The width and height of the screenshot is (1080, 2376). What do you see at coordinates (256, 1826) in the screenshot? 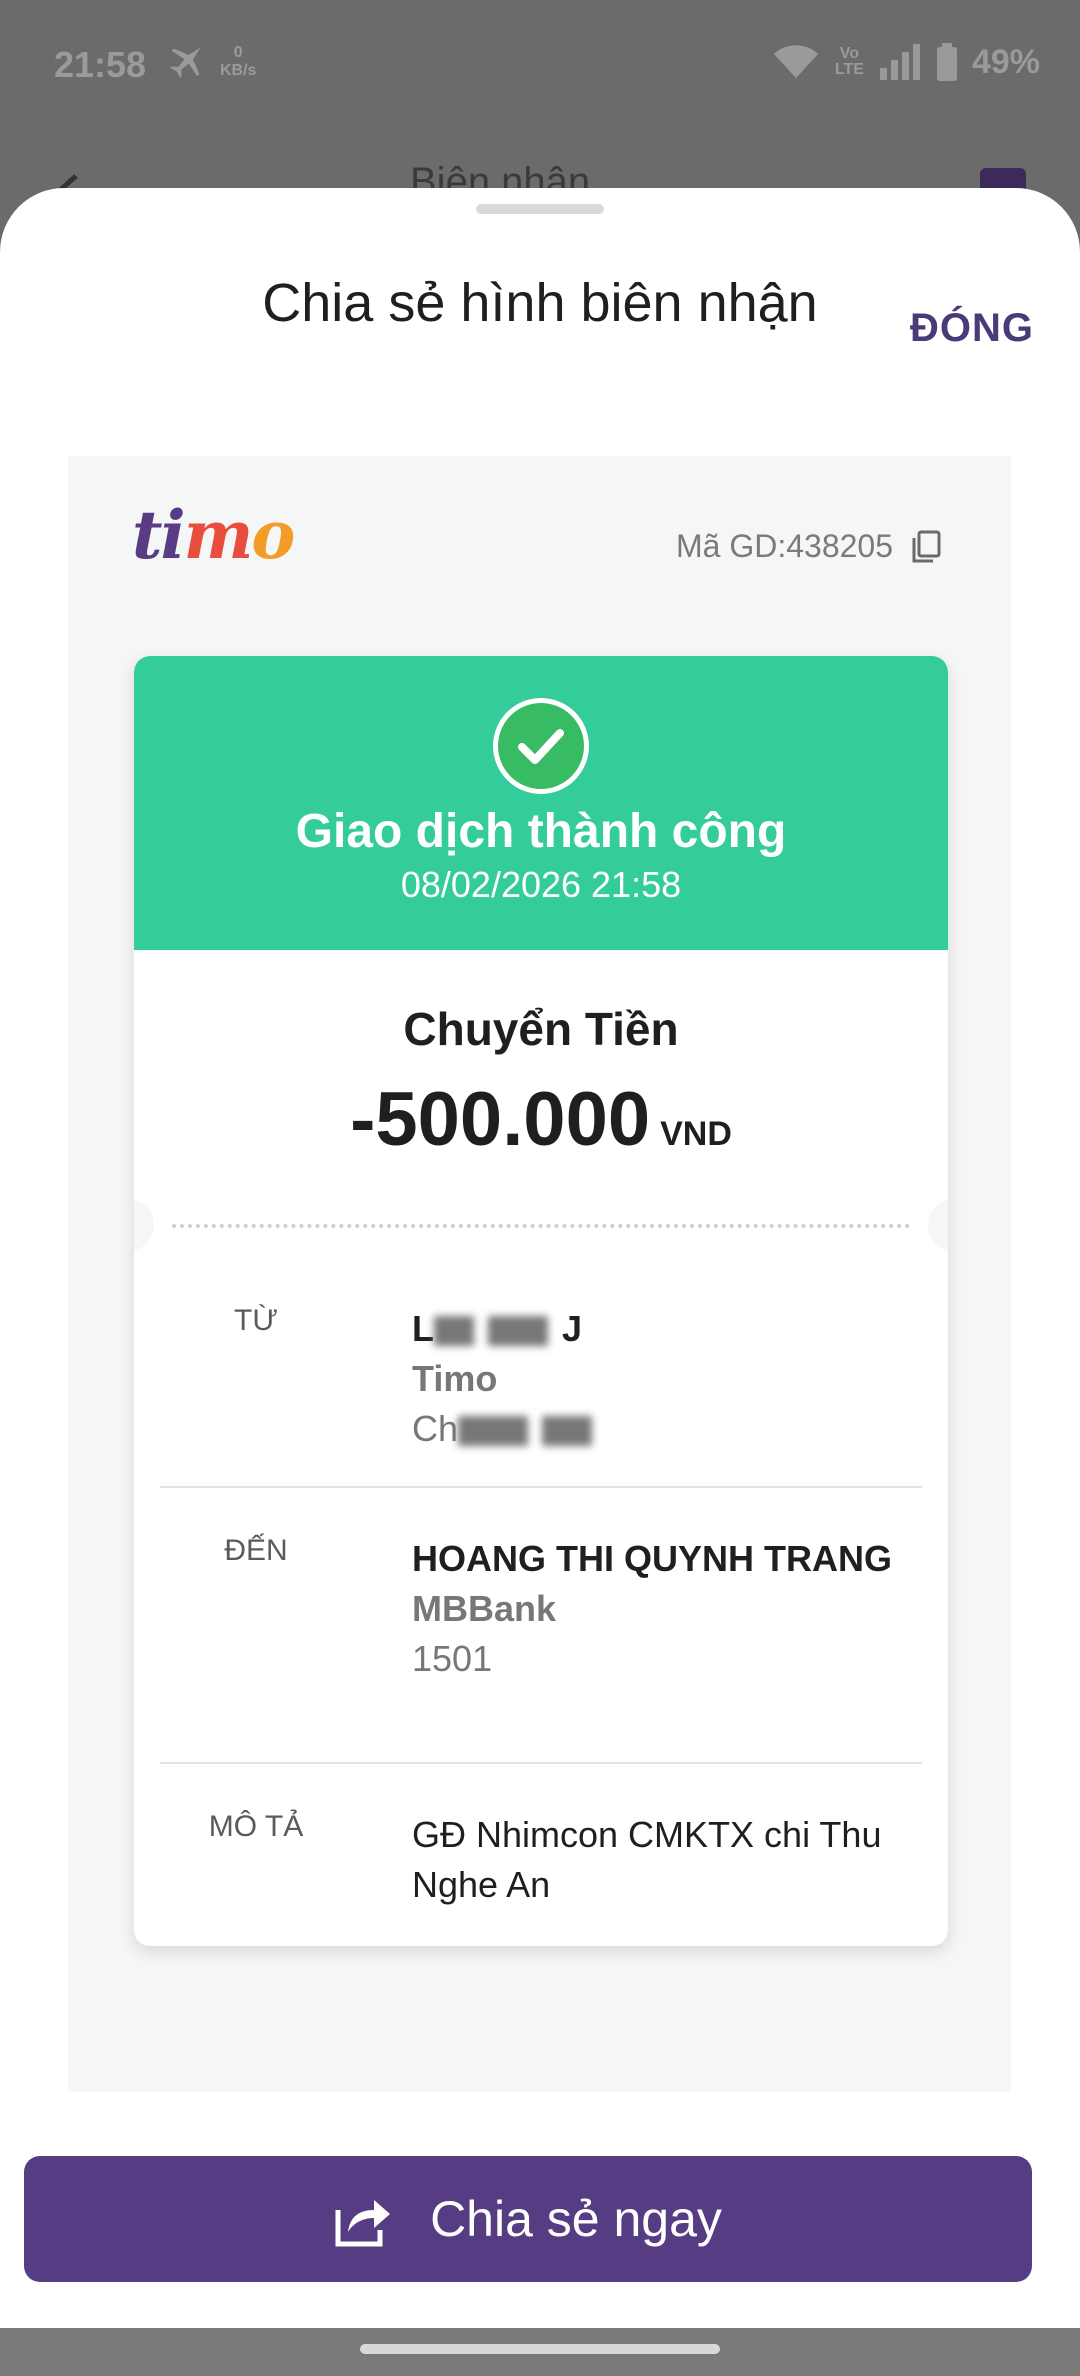
I see `description-label: MÔ TẢ` at bounding box center [256, 1826].